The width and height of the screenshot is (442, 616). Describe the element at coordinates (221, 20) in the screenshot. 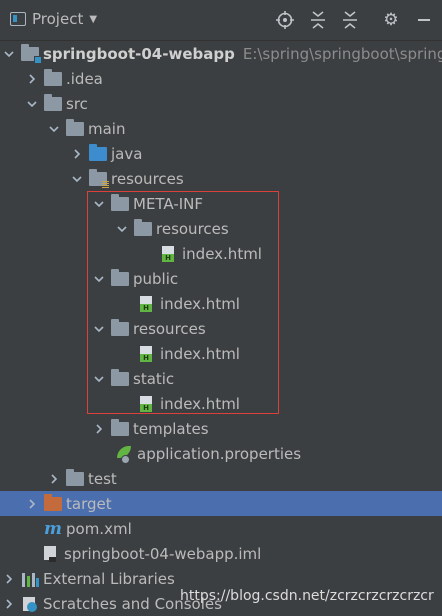

I see `project-toolbar: Project ▼ ⚙` at that location.